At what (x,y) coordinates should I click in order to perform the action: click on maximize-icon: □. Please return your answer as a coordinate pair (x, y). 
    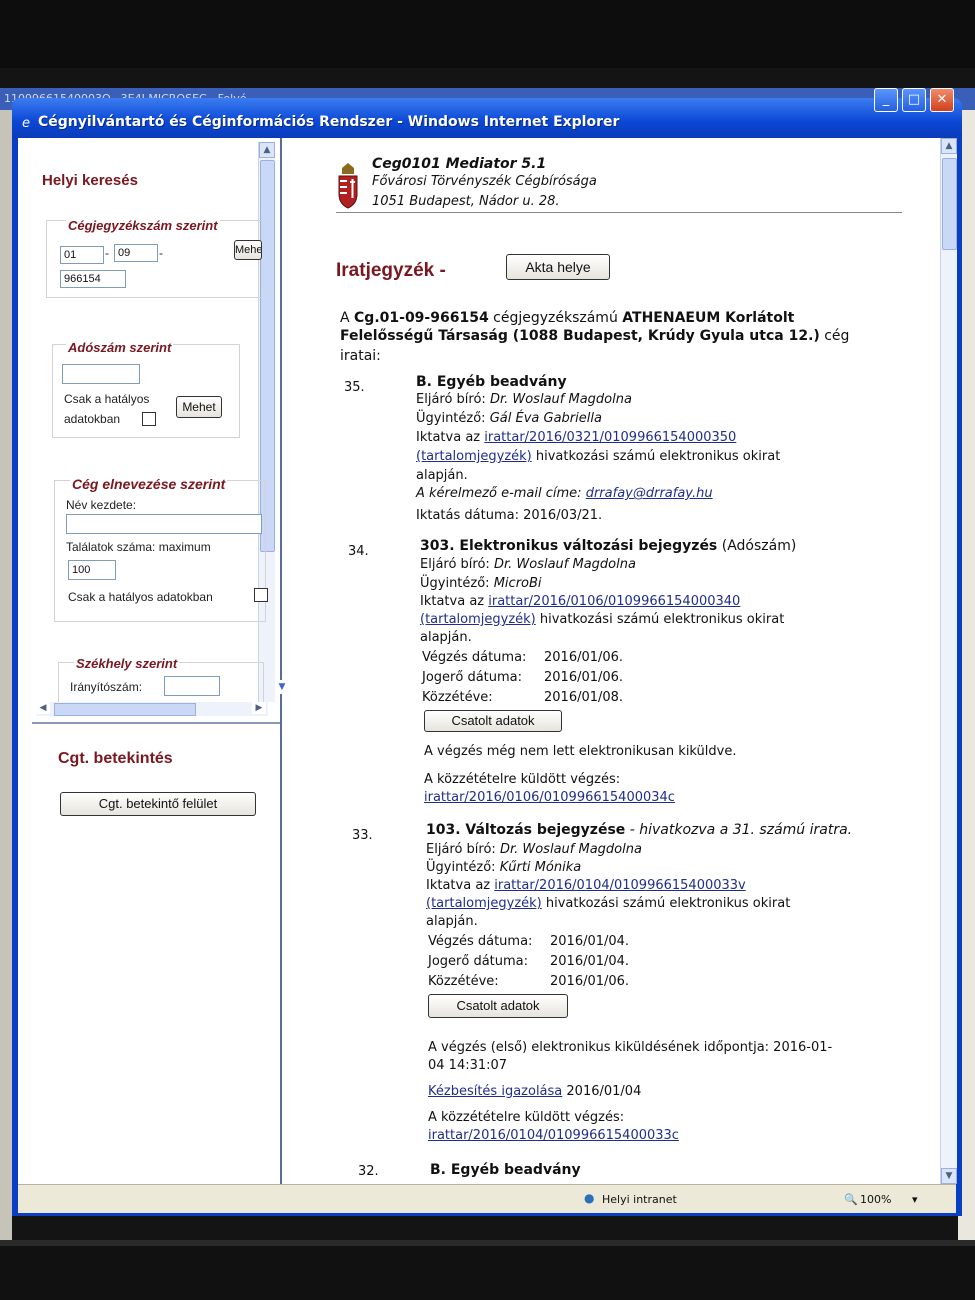
    Looking at the image, I should click on (914, 99).